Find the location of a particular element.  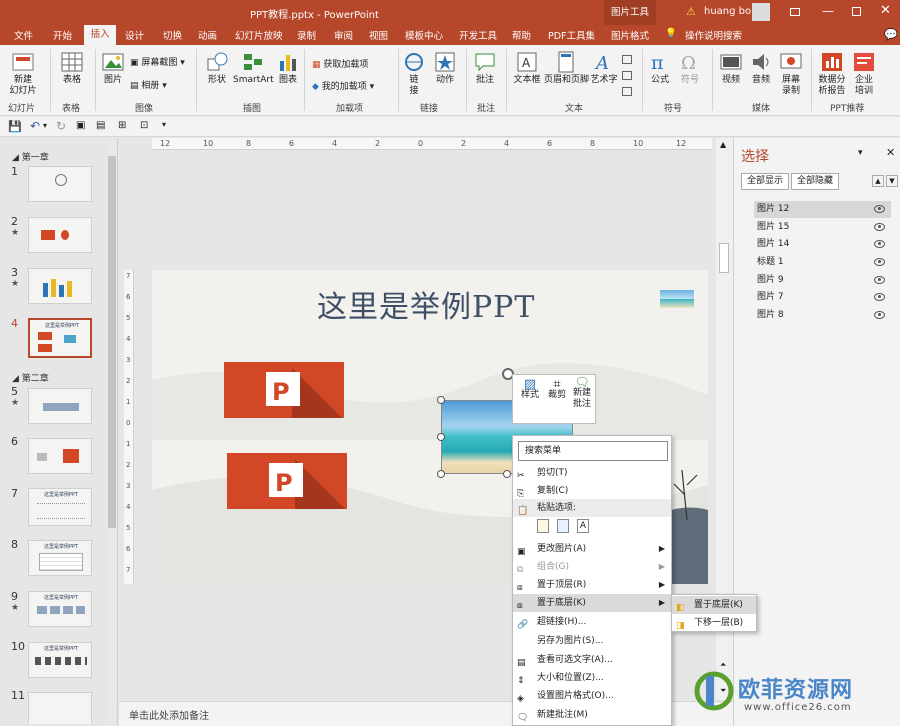

menu-copy: ⎘ 复制(C) is located at coordinates (592, 491).